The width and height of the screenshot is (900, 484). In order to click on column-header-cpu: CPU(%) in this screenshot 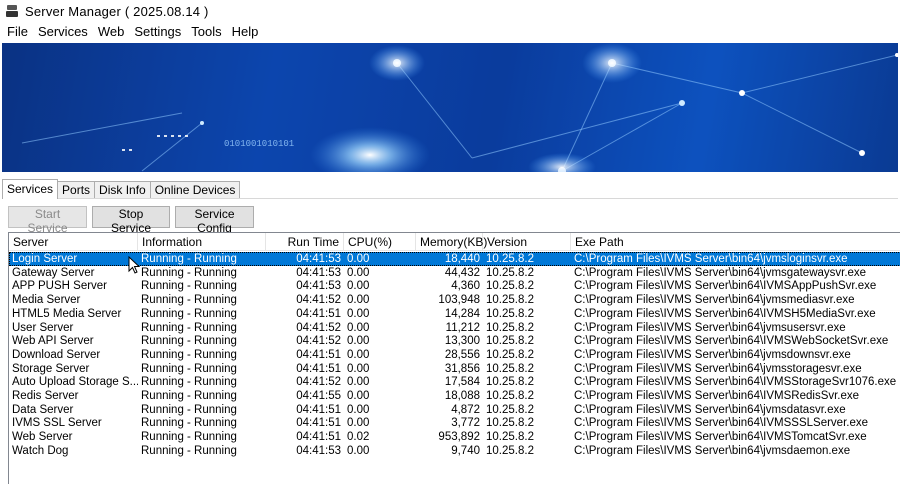, I will do `click(380, 242)`.